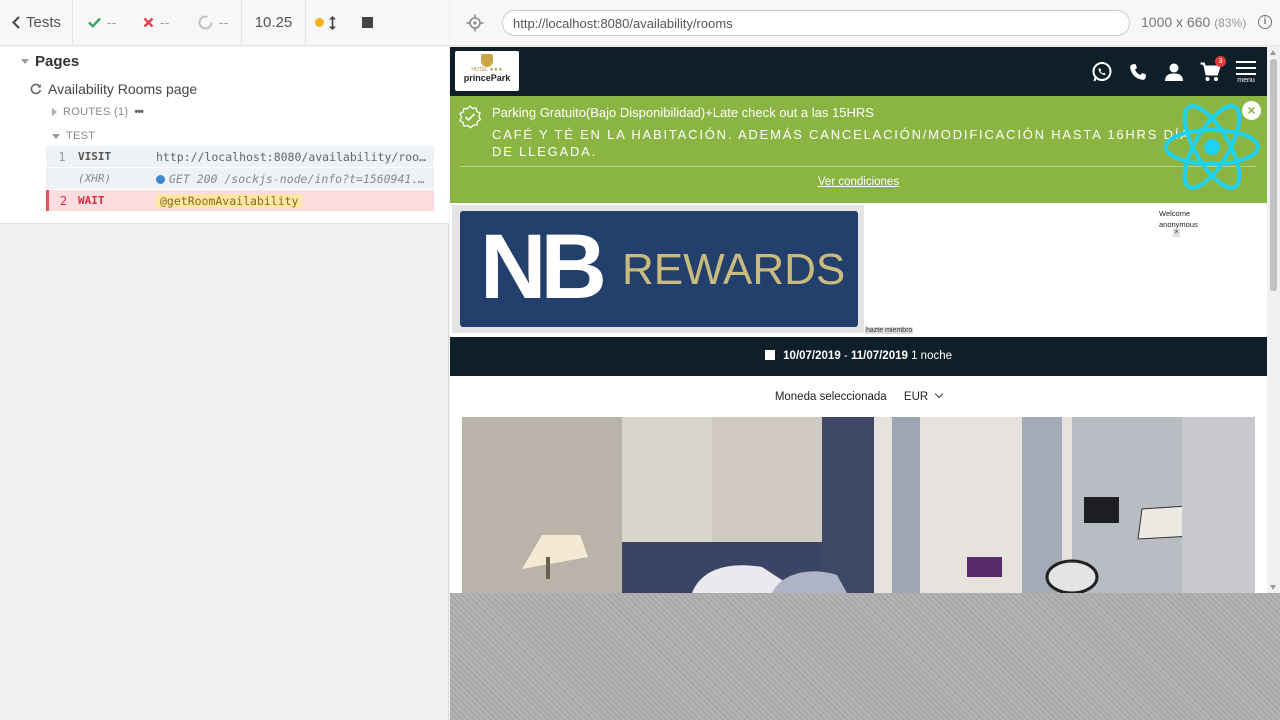 Image resolution: width=1280 pixels, height=720 pixels. I want to click on welcome-close-button: ×, so click(1176, 233).